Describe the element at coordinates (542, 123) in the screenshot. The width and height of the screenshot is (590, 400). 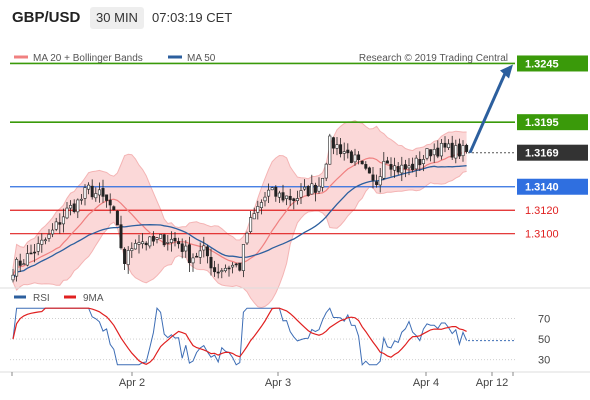
I see `level-label: 1.3195` at that location.